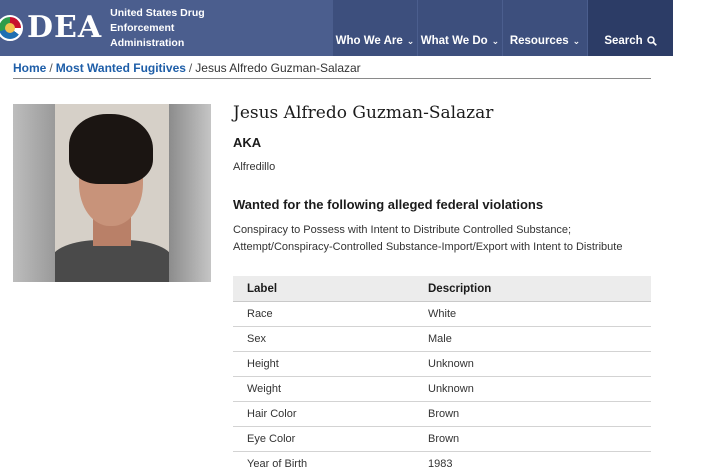 The height and width of the screenshot is (469, 720). I want to click on photo-portrait, so click(112, 193).